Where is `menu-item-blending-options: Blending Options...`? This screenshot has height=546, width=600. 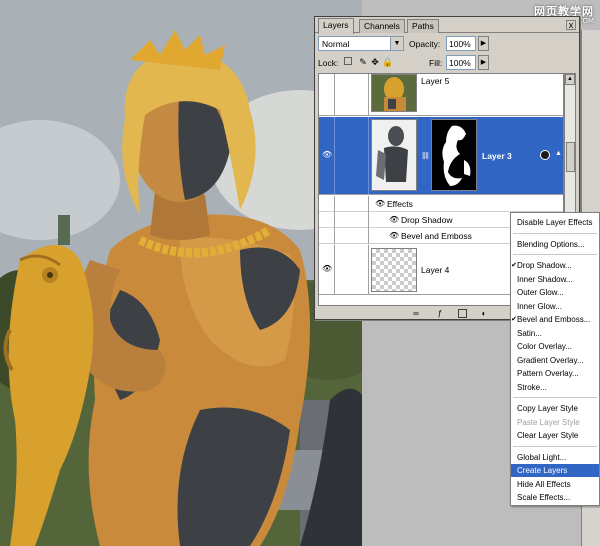 menu-item-blending-options: Blending Options... is located at coordinates (555, 244).